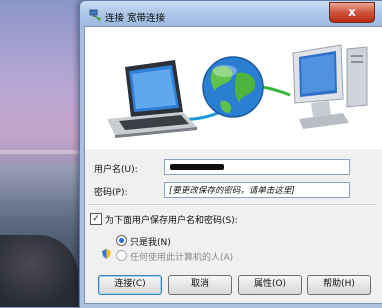 This screenshot has height=308, width=382. What do you see at coordinates (96, 219) in the screenshot?
I see `save-credentials-checkbox: ✓` at bounding box center [96, 219].